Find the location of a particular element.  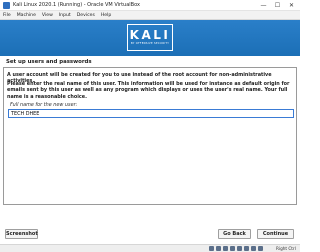

close-button: ✕ is located at coordinates (291, 5).